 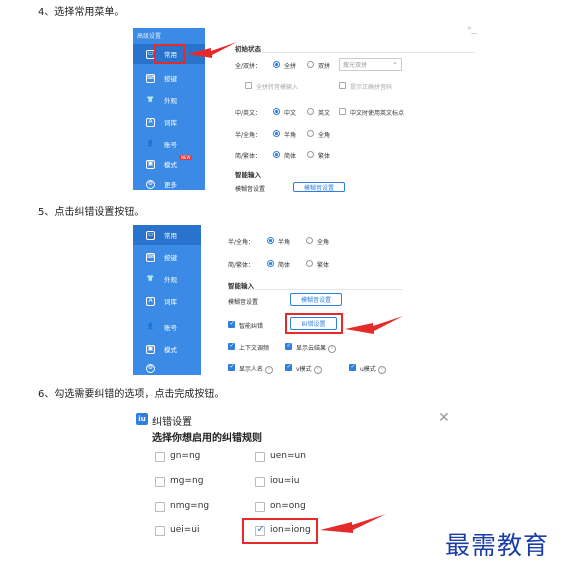 I want to click on checkbox-cloud, so click(x=288, y=346).